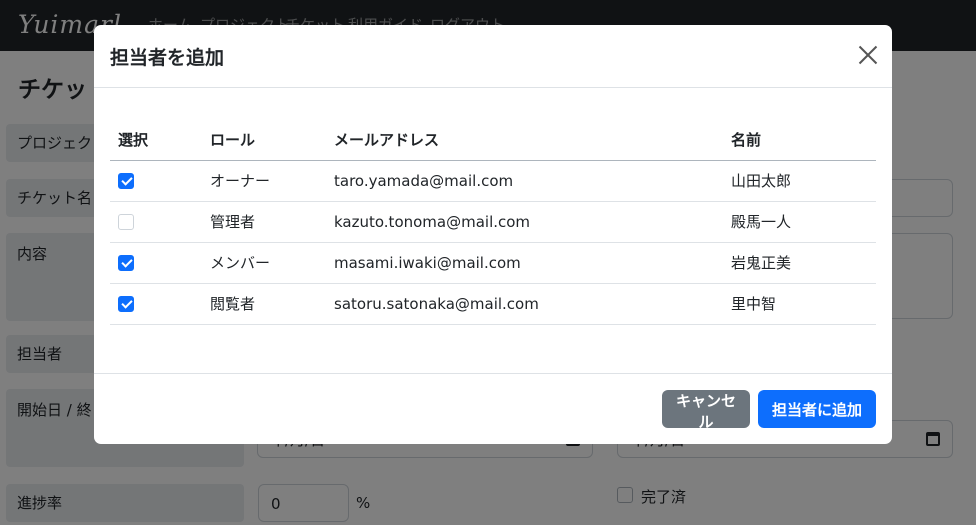 This screenshot has height=525, width=976. Describe the element at coordinates (156, 140) in the screenshot. I see `header-select: 選択` at that location.